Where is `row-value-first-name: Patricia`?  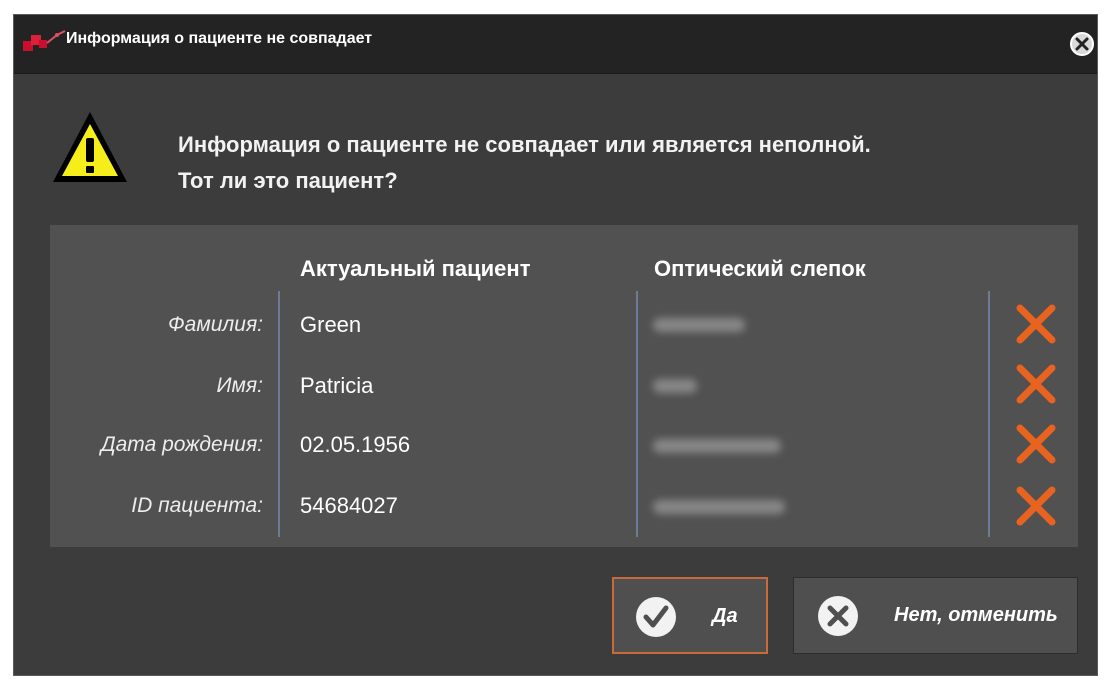
row-value-first-name: Patricia is located at coordinates (337, 385).